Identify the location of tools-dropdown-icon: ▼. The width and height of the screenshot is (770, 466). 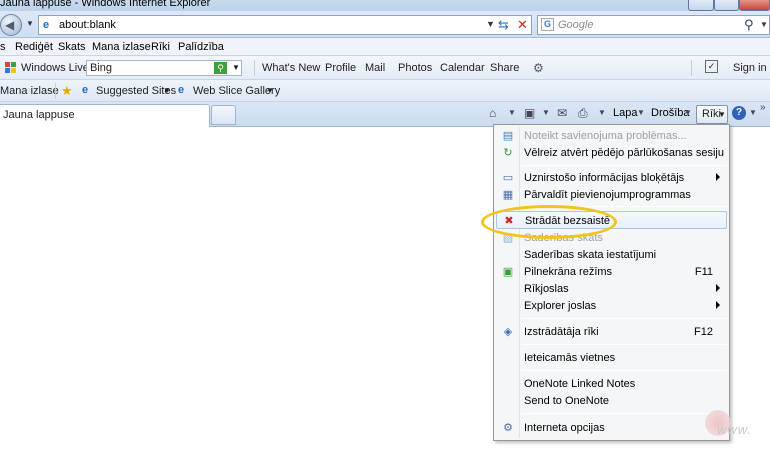
(722, 114).